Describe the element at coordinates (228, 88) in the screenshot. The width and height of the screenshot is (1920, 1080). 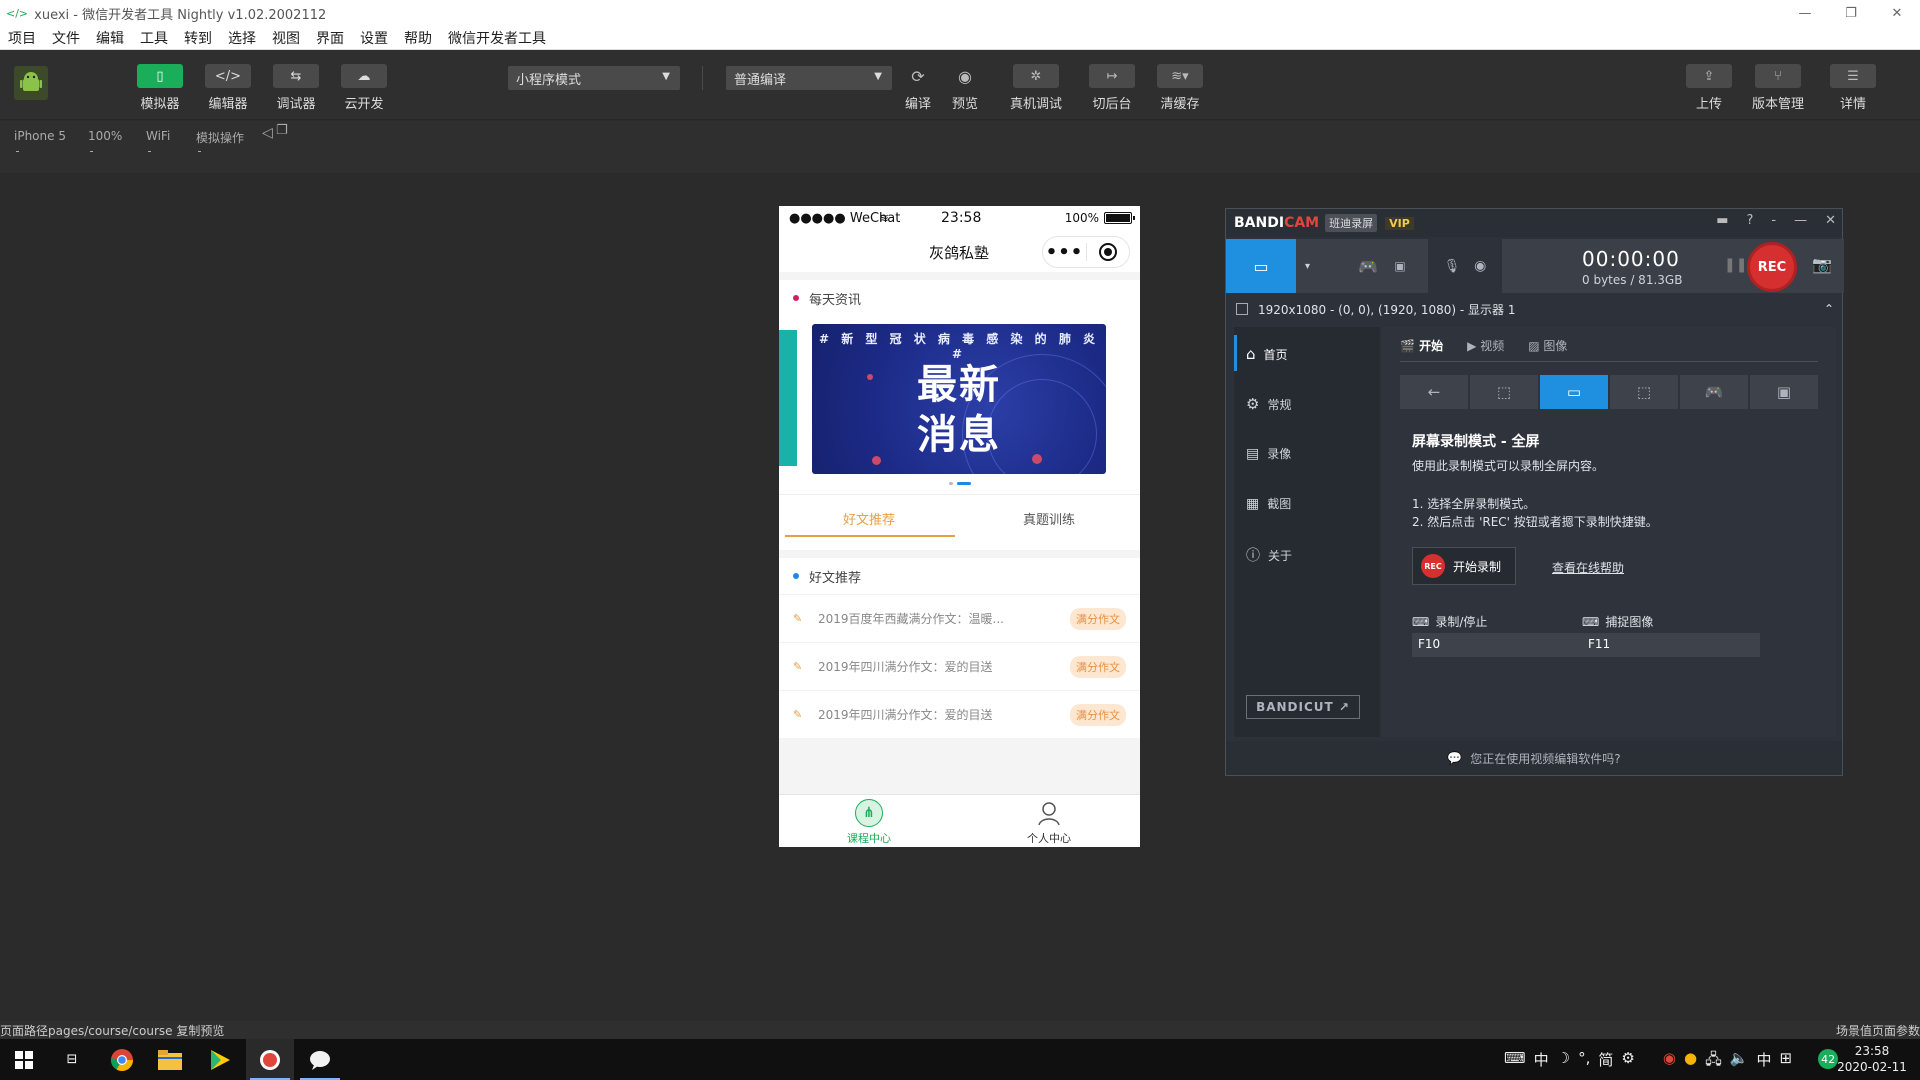
I see `editor-button: </> 编辑器` at that location.